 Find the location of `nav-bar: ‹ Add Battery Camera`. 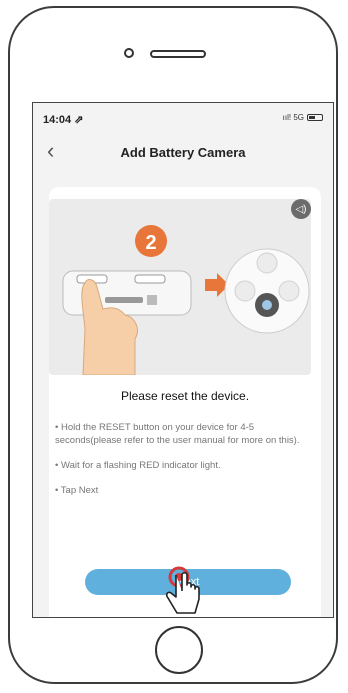

nav-bar: ‹ Add Battery Camera is located at coordinates (183, 152).